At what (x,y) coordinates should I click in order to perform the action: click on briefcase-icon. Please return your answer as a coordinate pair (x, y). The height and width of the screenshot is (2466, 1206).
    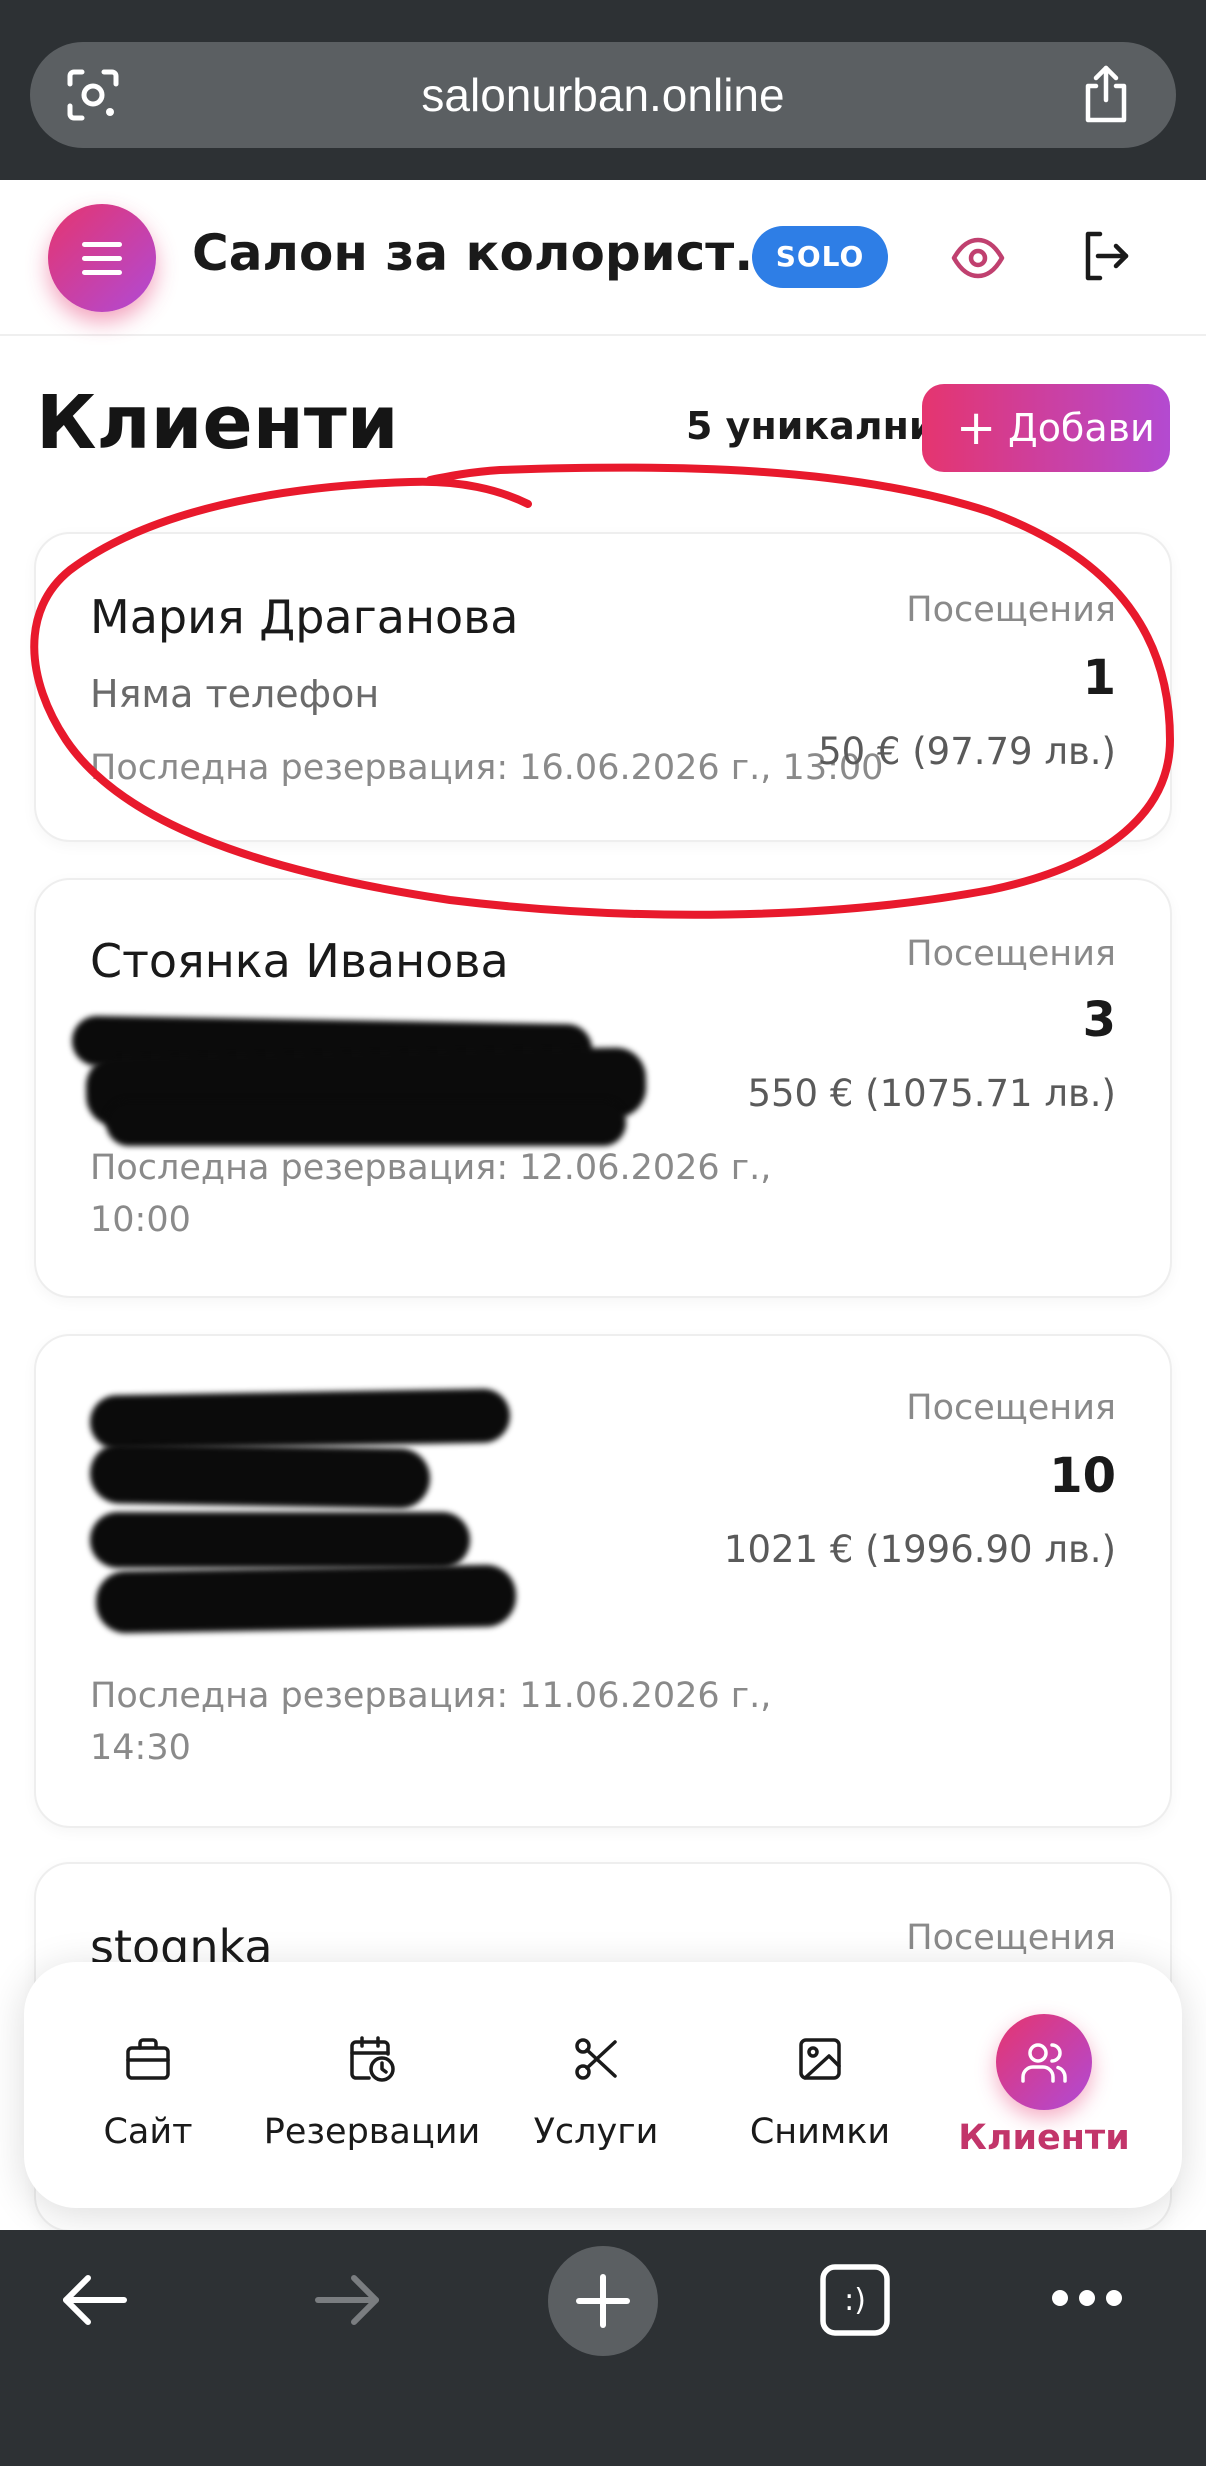
    Looking at the image, I should click on (148, 2059).